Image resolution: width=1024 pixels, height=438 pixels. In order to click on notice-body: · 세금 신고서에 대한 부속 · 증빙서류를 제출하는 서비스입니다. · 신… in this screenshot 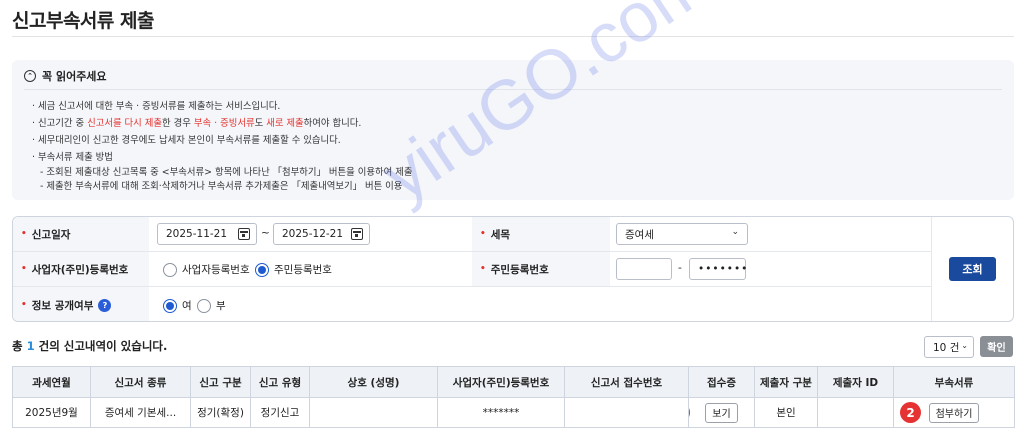, I will do `click(222, 146)`.